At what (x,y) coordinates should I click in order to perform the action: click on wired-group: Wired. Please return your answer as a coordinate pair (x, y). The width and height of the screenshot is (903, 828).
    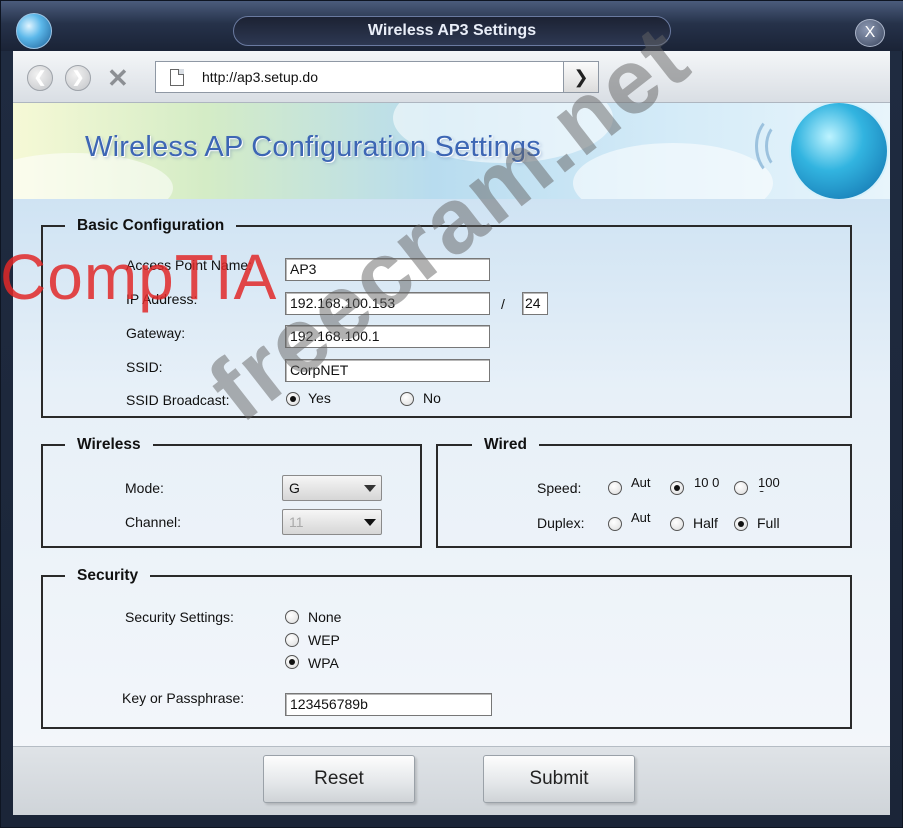
    Looking at the image, I should click on (644, 492).